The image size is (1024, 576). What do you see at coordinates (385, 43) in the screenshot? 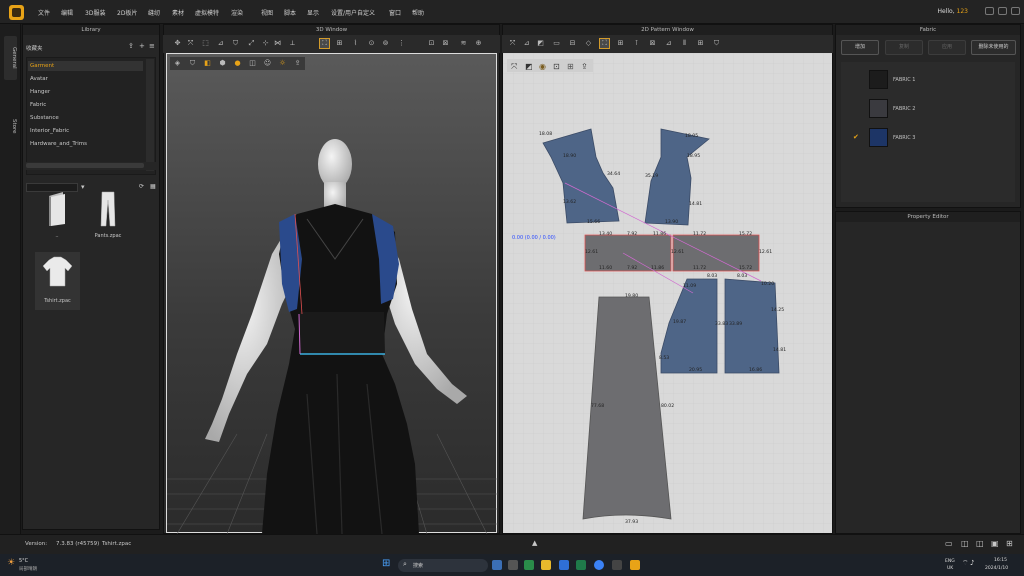
I see `buttonhole-icon: ⊚` at bounding box center [385, 43].